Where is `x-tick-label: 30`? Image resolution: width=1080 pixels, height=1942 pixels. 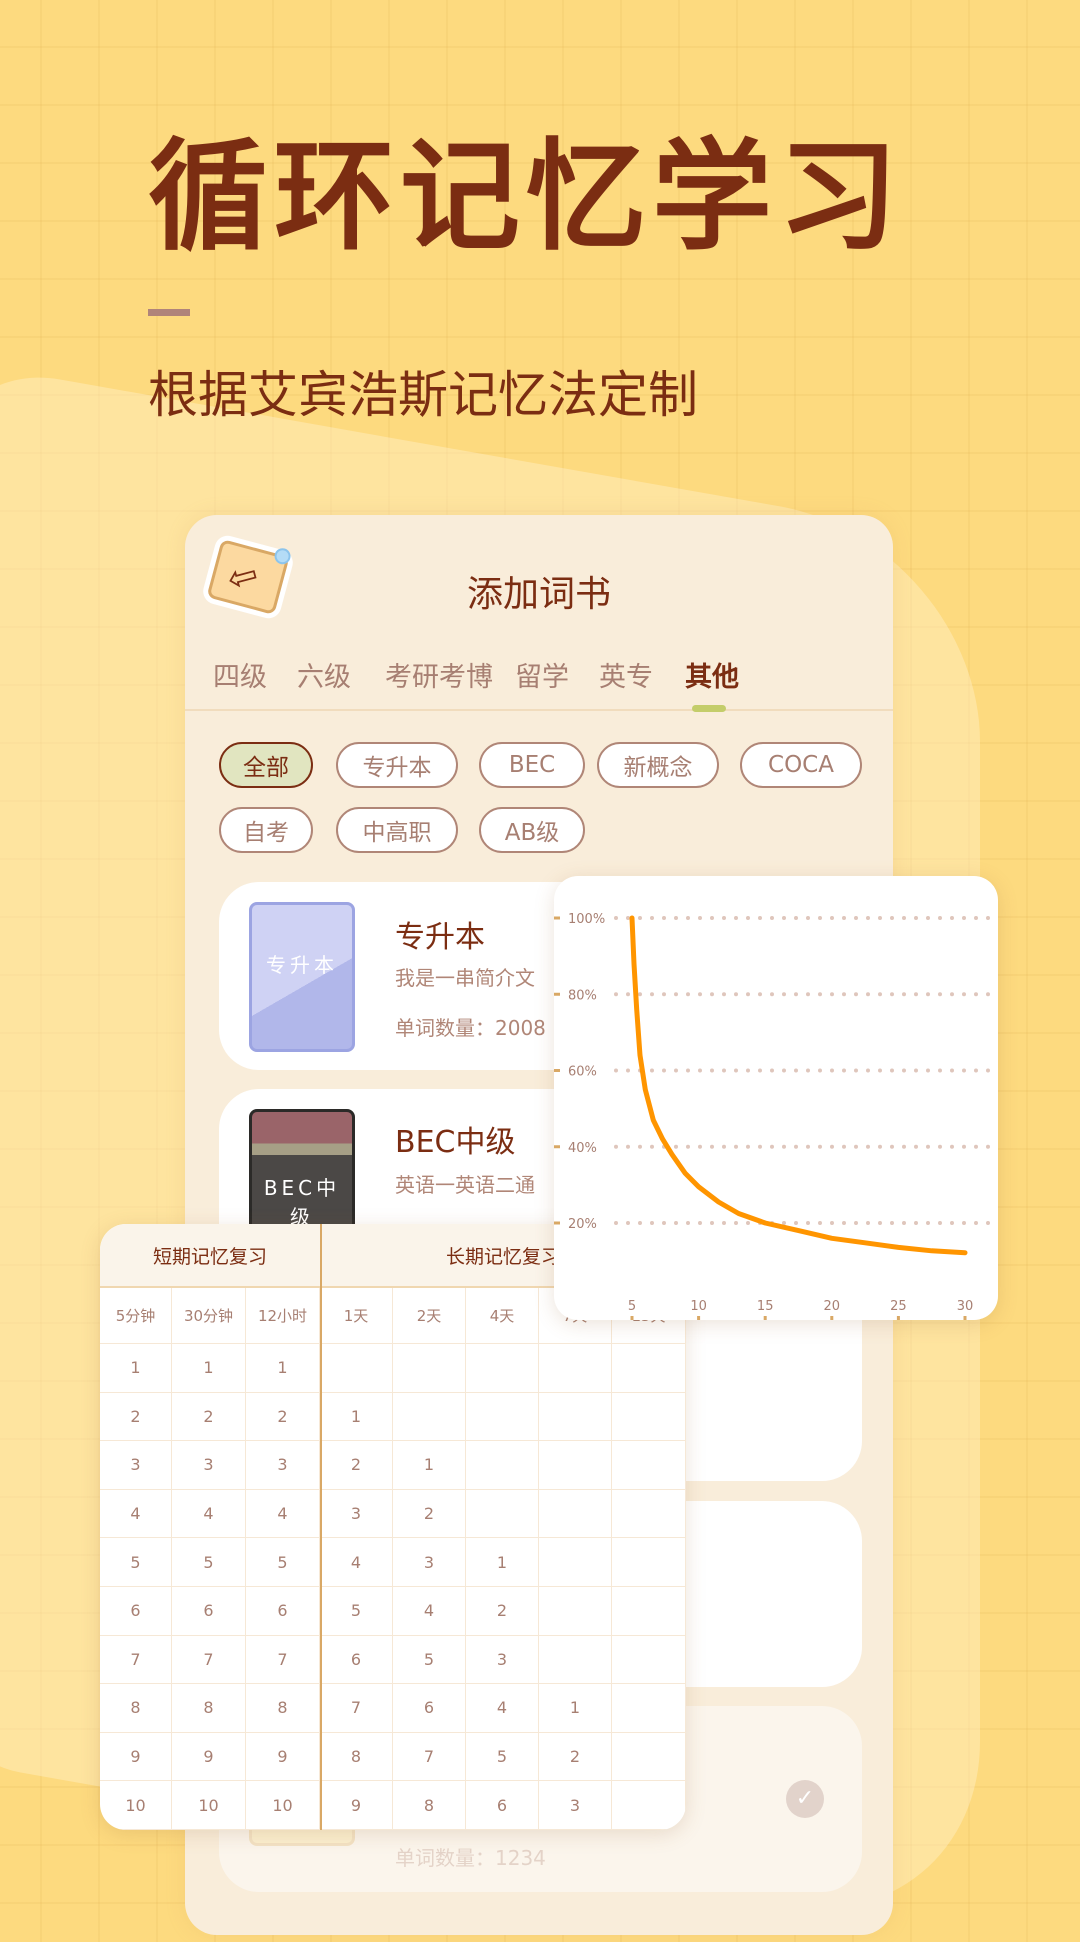
x-tick-label: 30 is located at coordinates (965, 1306).